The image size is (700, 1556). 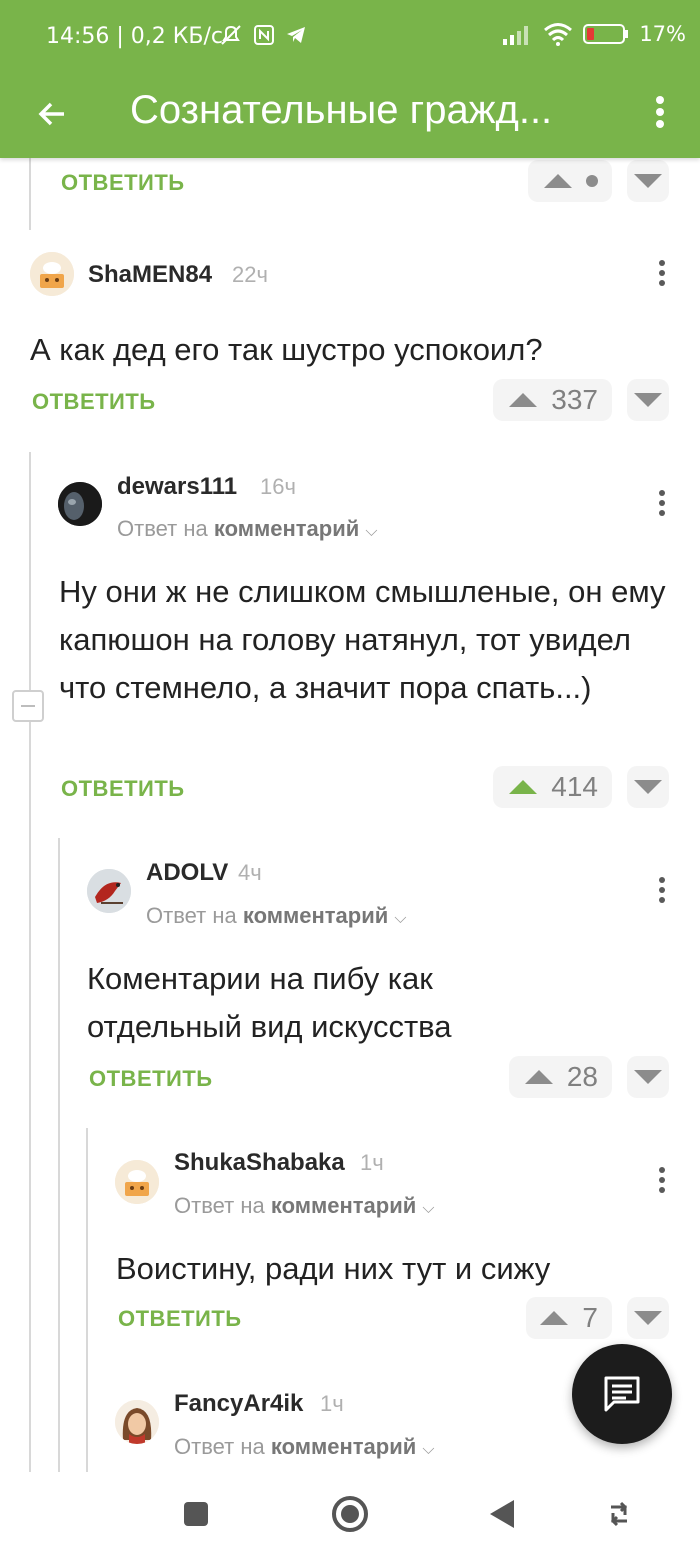 I want to click on avatar-bird-icon, so click(x=109, y=891).